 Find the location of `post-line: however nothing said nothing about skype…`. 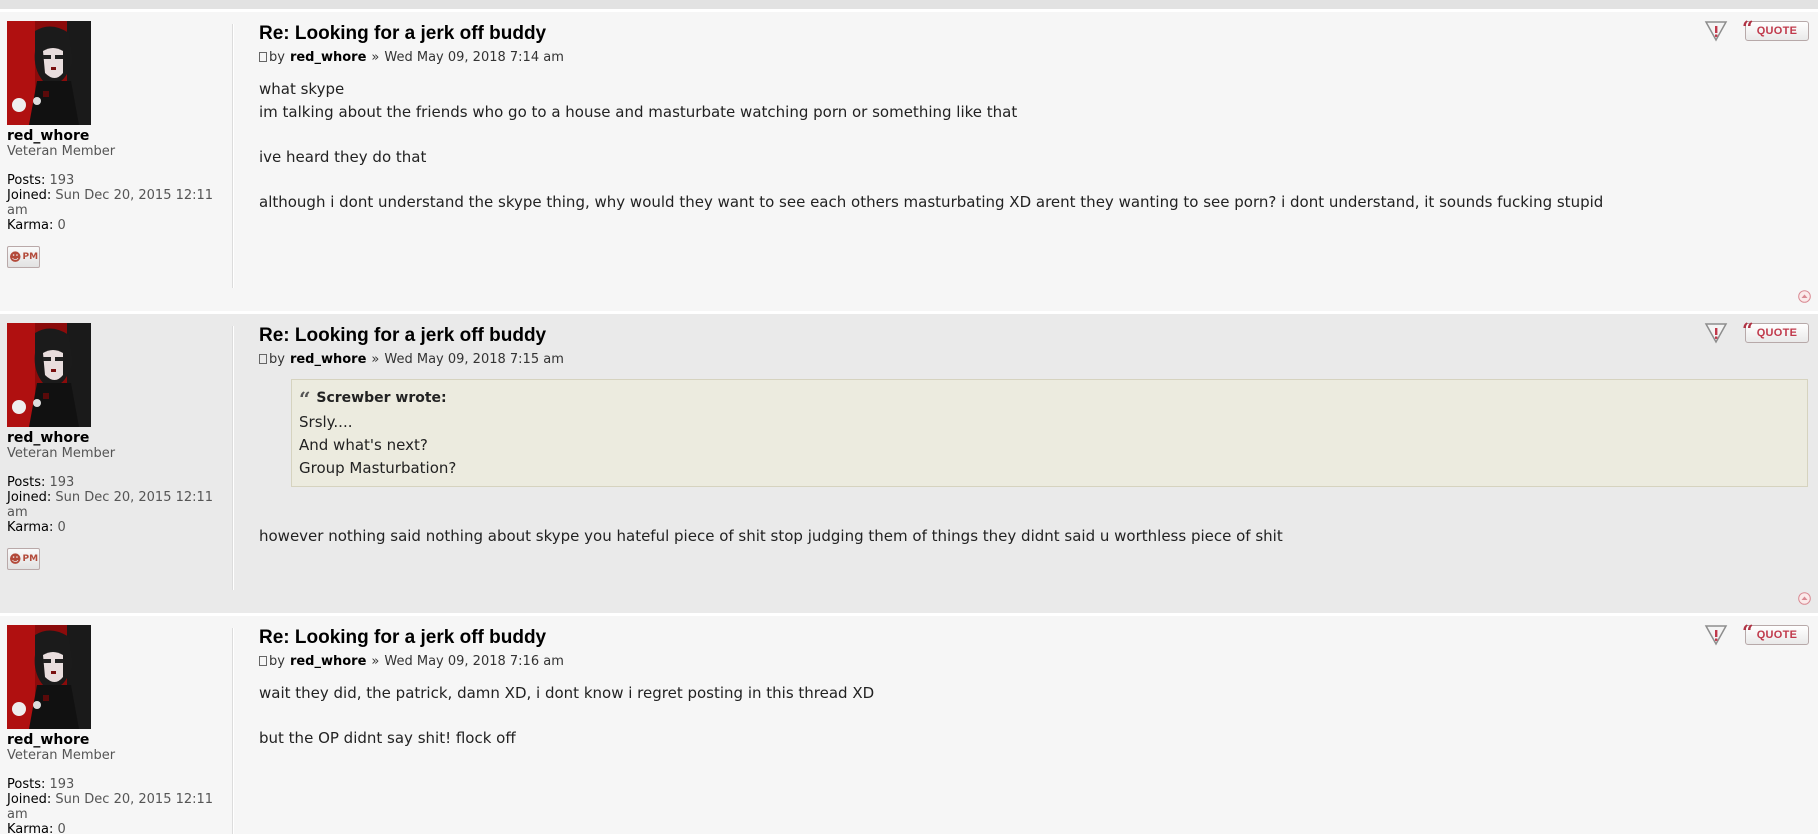

post-line: however nothing said nothing about skype… is located at coordinates (771, 536).